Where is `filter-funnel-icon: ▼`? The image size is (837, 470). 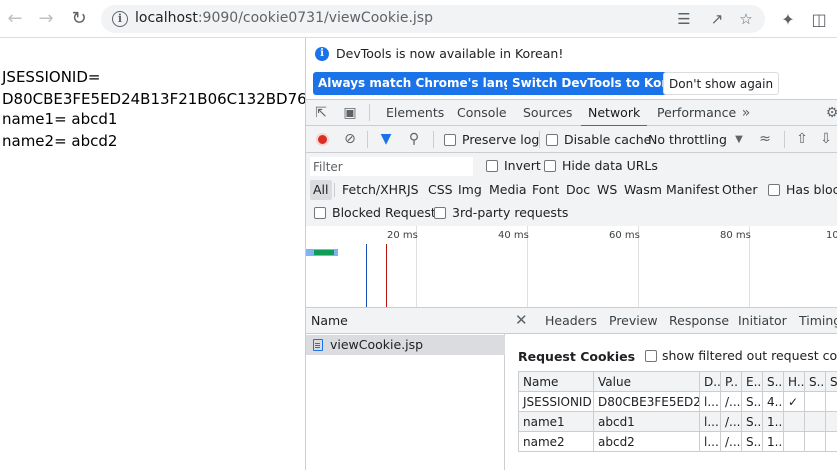 filter-funnel-icon: ▼ is located at coordinates (386, 139).